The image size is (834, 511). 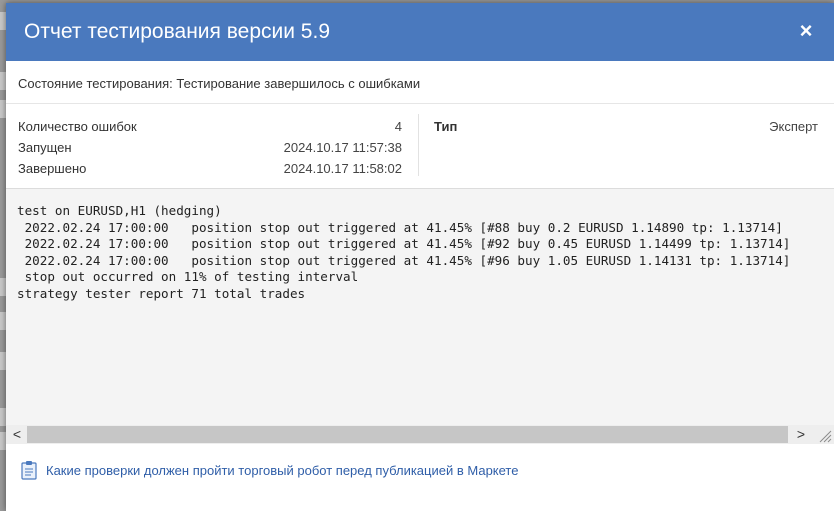 What do you see at coordinates (398, 126) in the screenshot?
I see `info-value: 4` at bounding box center [398, 126].